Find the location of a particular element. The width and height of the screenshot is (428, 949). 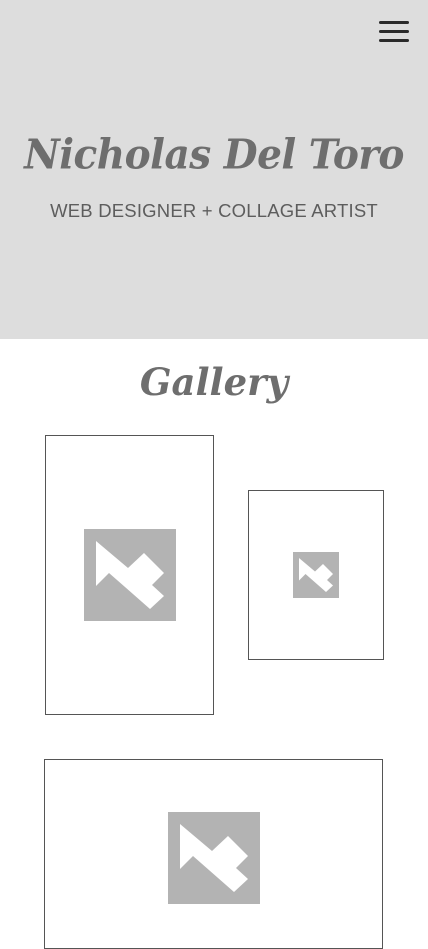

site-title: Nicholas Del Toro is located at coordinates (214, 155).